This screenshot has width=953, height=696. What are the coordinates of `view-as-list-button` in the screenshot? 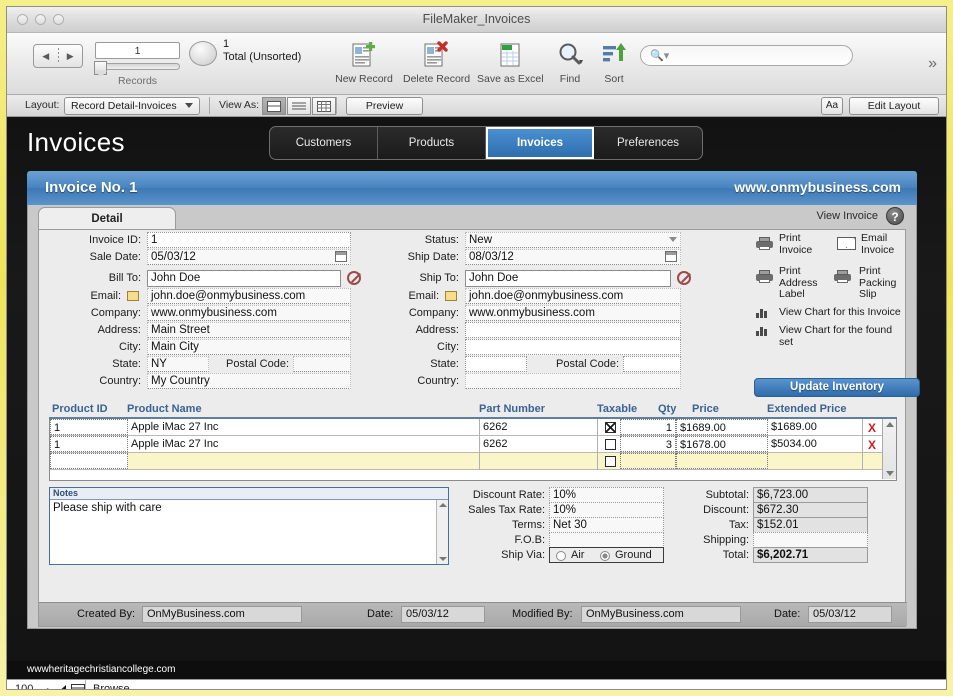 It's located at (299, 106).